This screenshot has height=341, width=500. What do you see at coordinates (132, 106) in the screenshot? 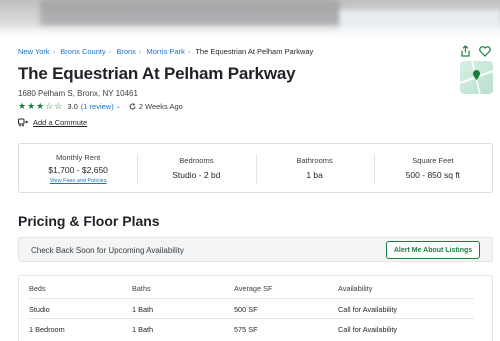
I see `refresh-icon` at bounding box center [132, 106].